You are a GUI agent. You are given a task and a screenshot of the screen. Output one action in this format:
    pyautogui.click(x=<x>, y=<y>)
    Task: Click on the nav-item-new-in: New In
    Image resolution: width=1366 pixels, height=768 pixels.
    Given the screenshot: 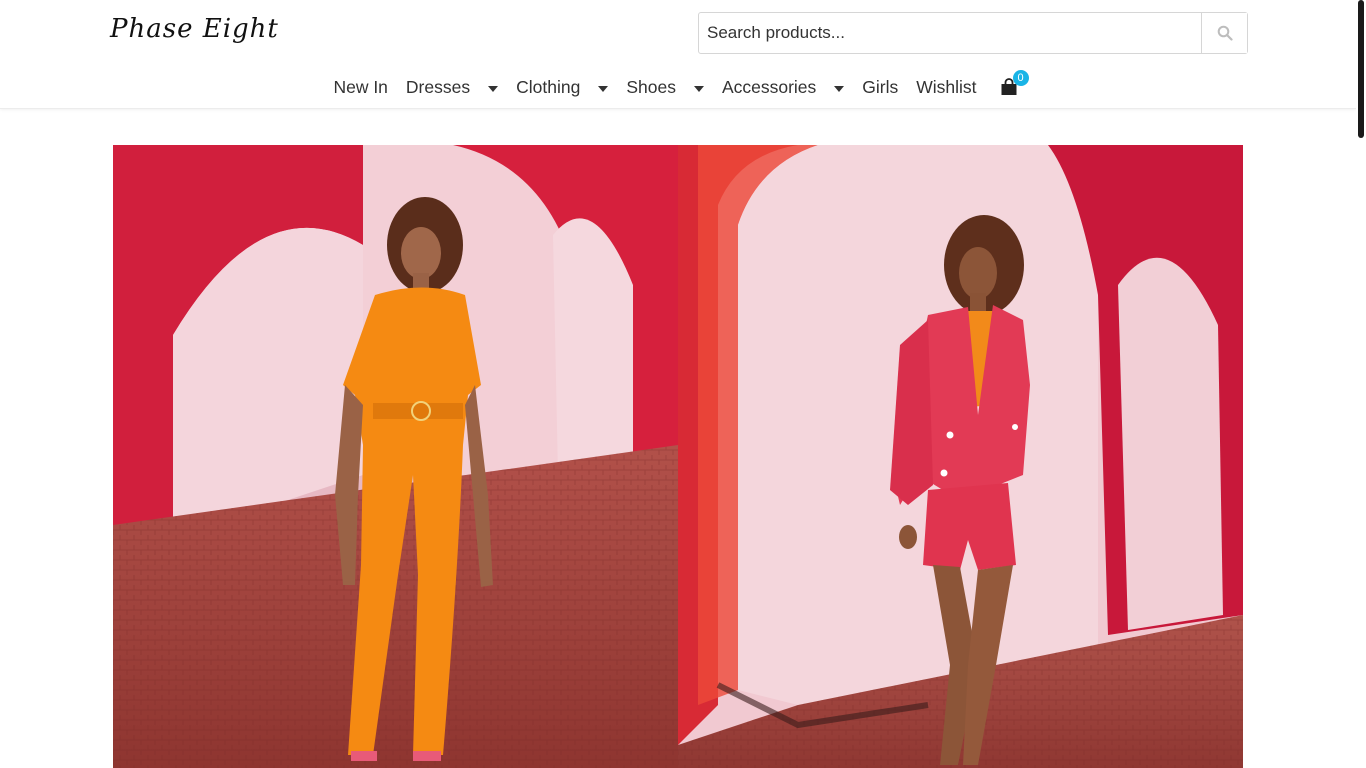 What is the action you would take?
    pyautogui.click(x=360, y=87)
    